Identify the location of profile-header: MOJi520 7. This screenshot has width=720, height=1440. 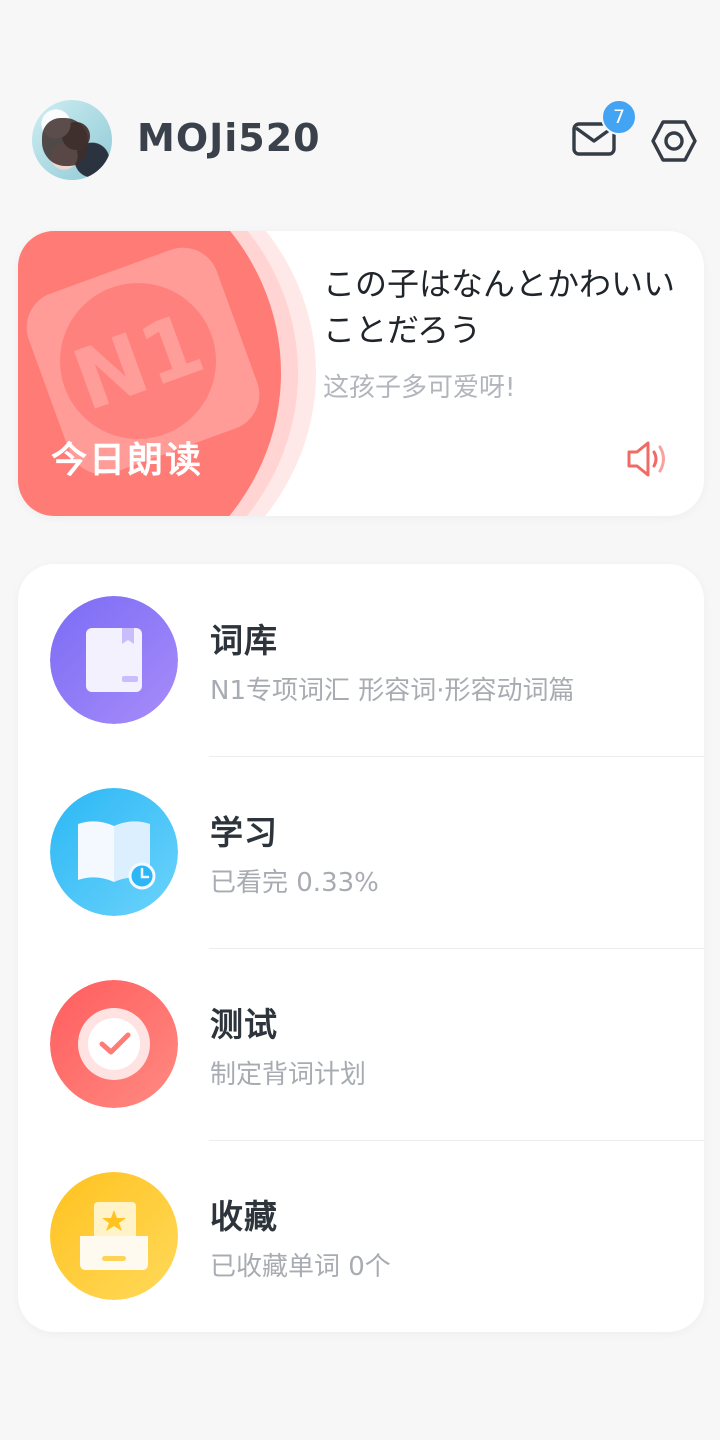
(360, 141).